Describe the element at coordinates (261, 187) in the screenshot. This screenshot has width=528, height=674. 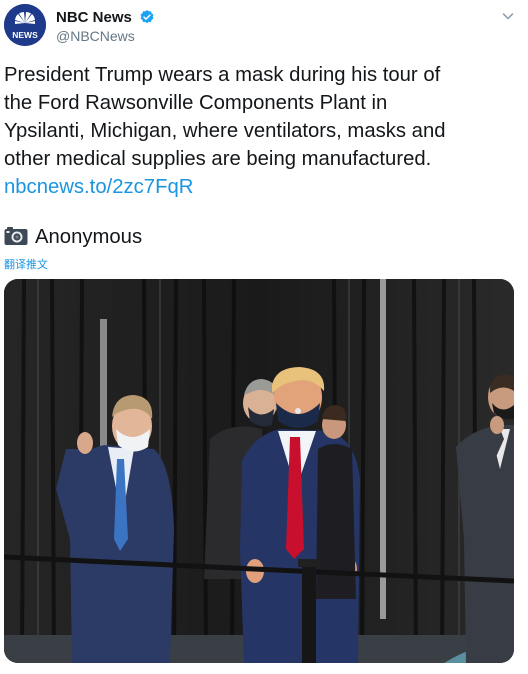
I see `tweet-link: nbcnews.to/2zc7FqR` at that location.